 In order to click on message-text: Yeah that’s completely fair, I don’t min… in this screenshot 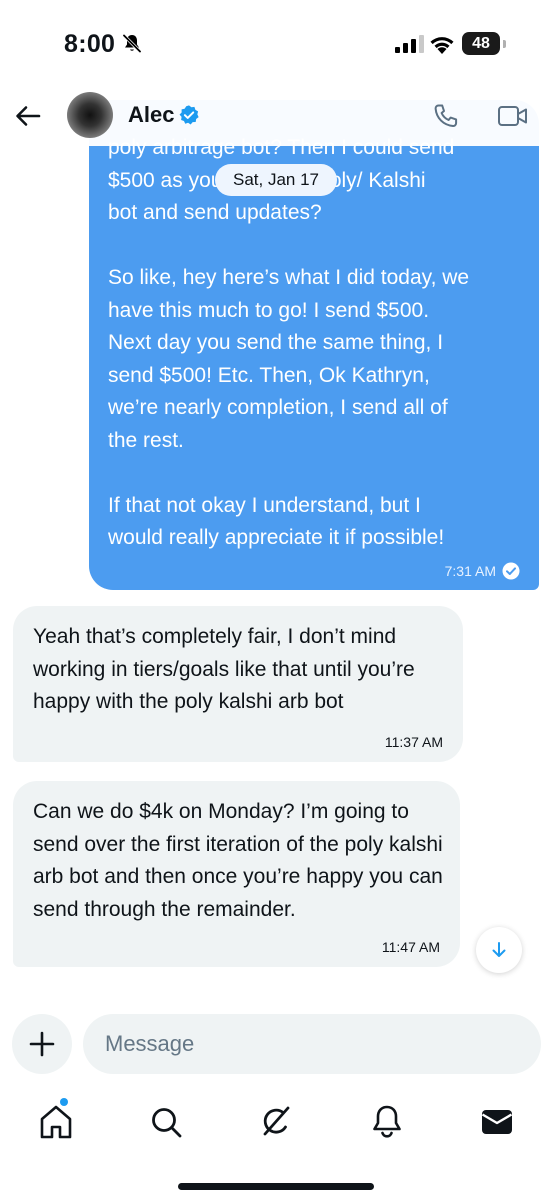, I will do `click(224, 669)`.